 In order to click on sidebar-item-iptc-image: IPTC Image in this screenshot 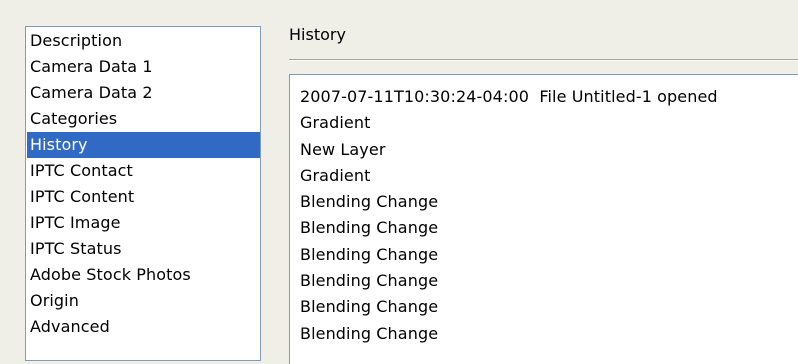, I will do `click(143, 223)`.